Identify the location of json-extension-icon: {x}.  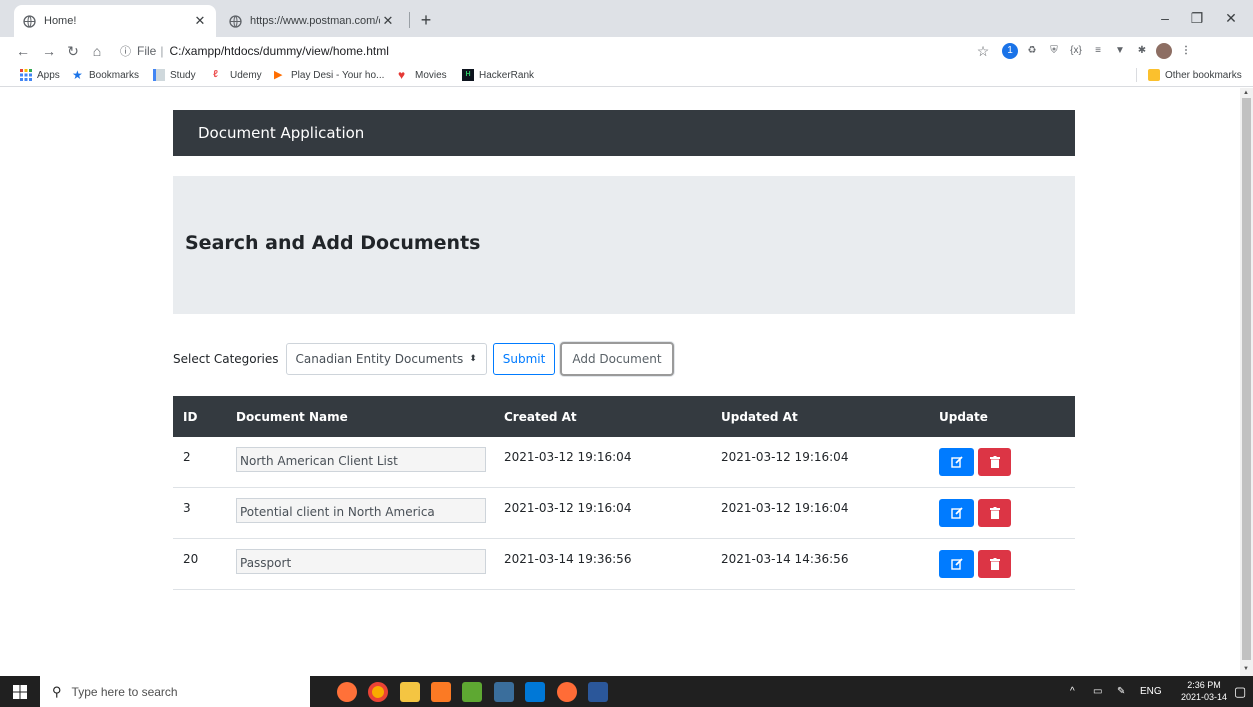
(1076, 51).